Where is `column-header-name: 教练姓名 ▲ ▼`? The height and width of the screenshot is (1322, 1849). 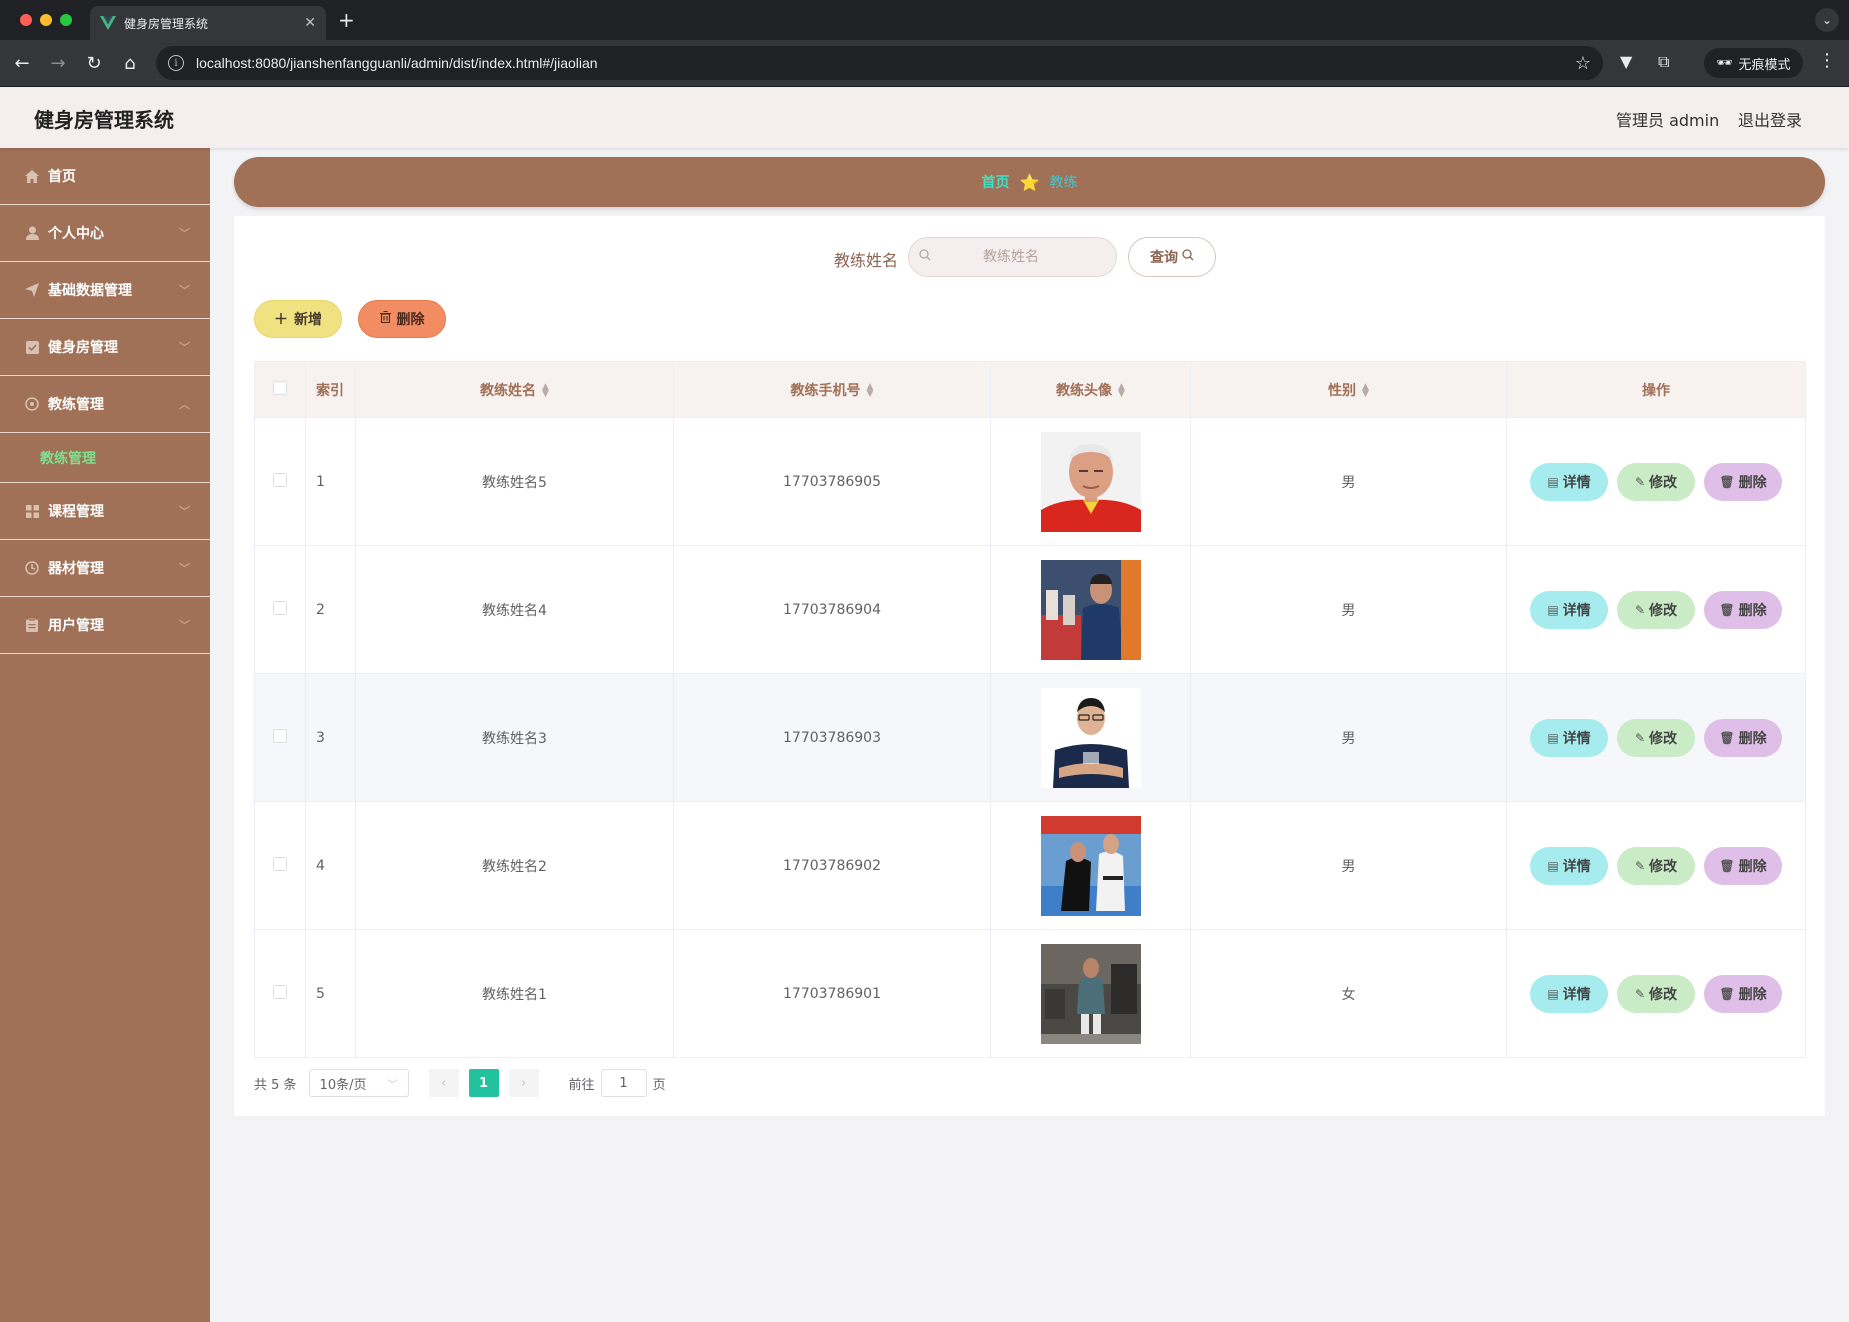 column-header-name: 教练姓名 ▲ ▼ is located at coordinates (514, 389).